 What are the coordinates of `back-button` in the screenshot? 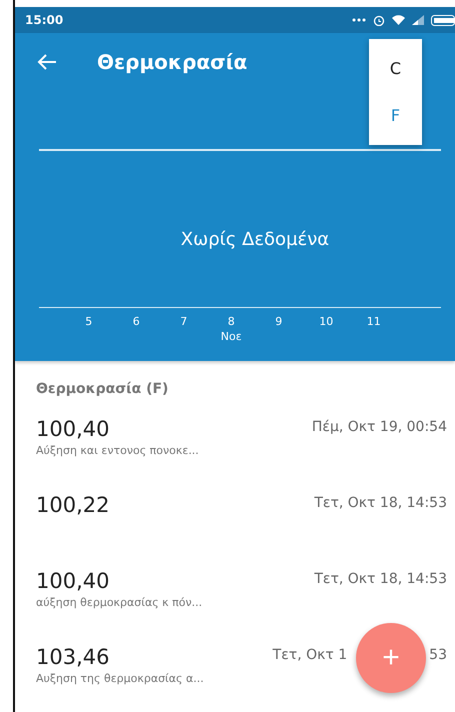 It's located at (47, 62).